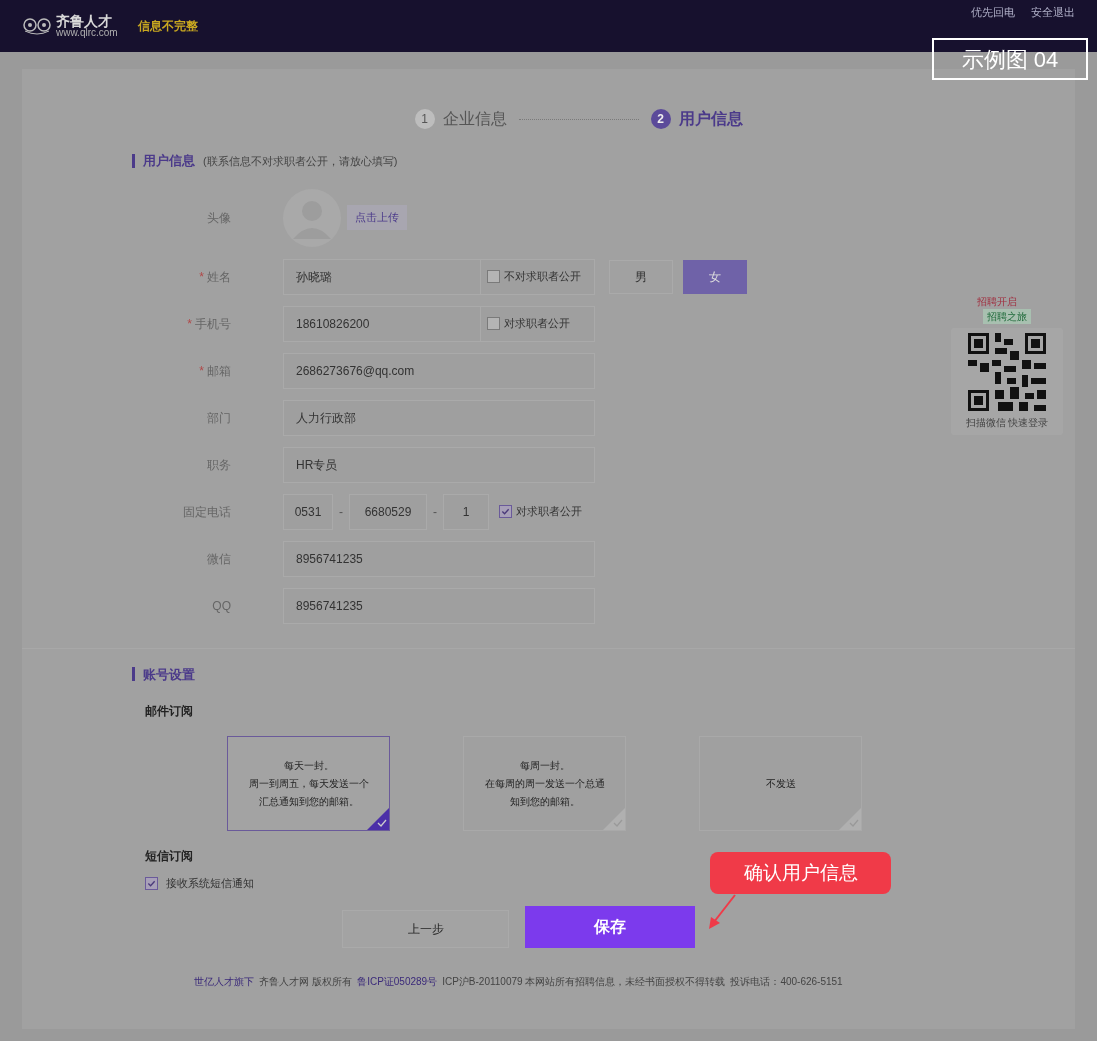  I want to click on qr-code-icon, so click(1007, 372).